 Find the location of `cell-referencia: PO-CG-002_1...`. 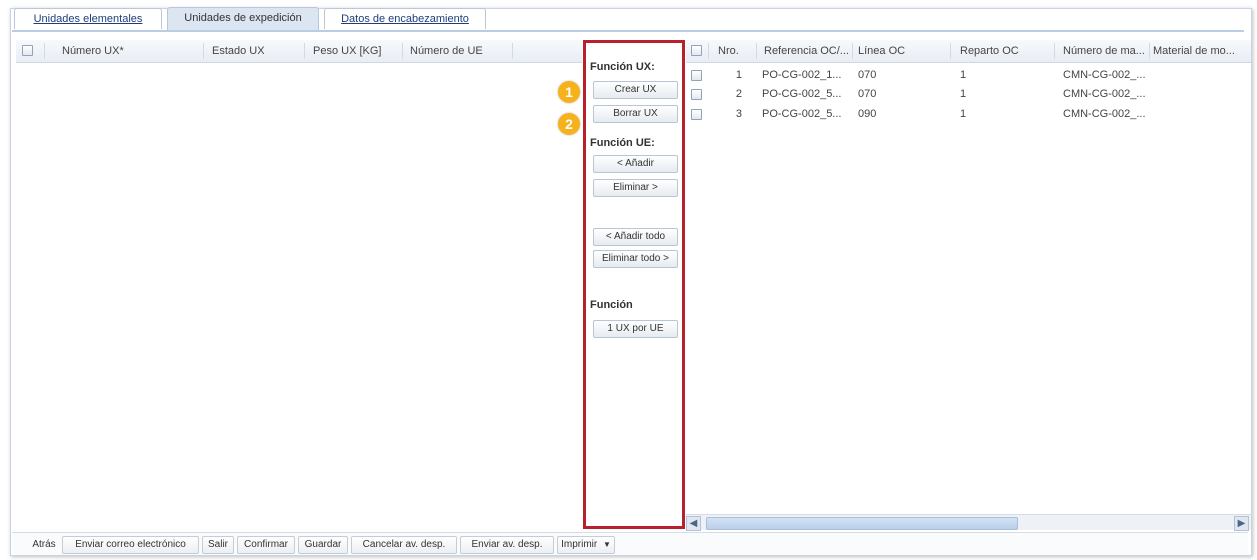

cell-referencia: PO-CG-002_1... is located at coordinates (802, 75).